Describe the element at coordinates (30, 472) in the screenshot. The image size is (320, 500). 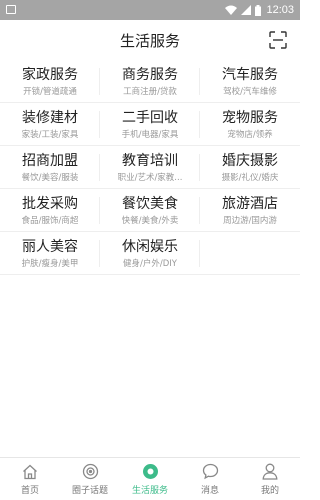
I see `home-icon` at that location.